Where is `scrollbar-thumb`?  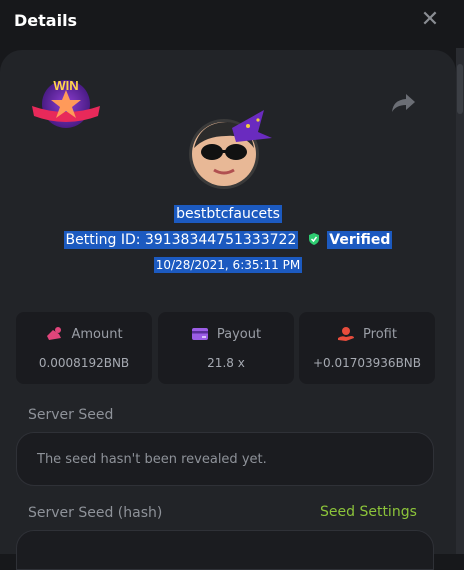 scrollbar-thumb is located at coordinates (460, 89).